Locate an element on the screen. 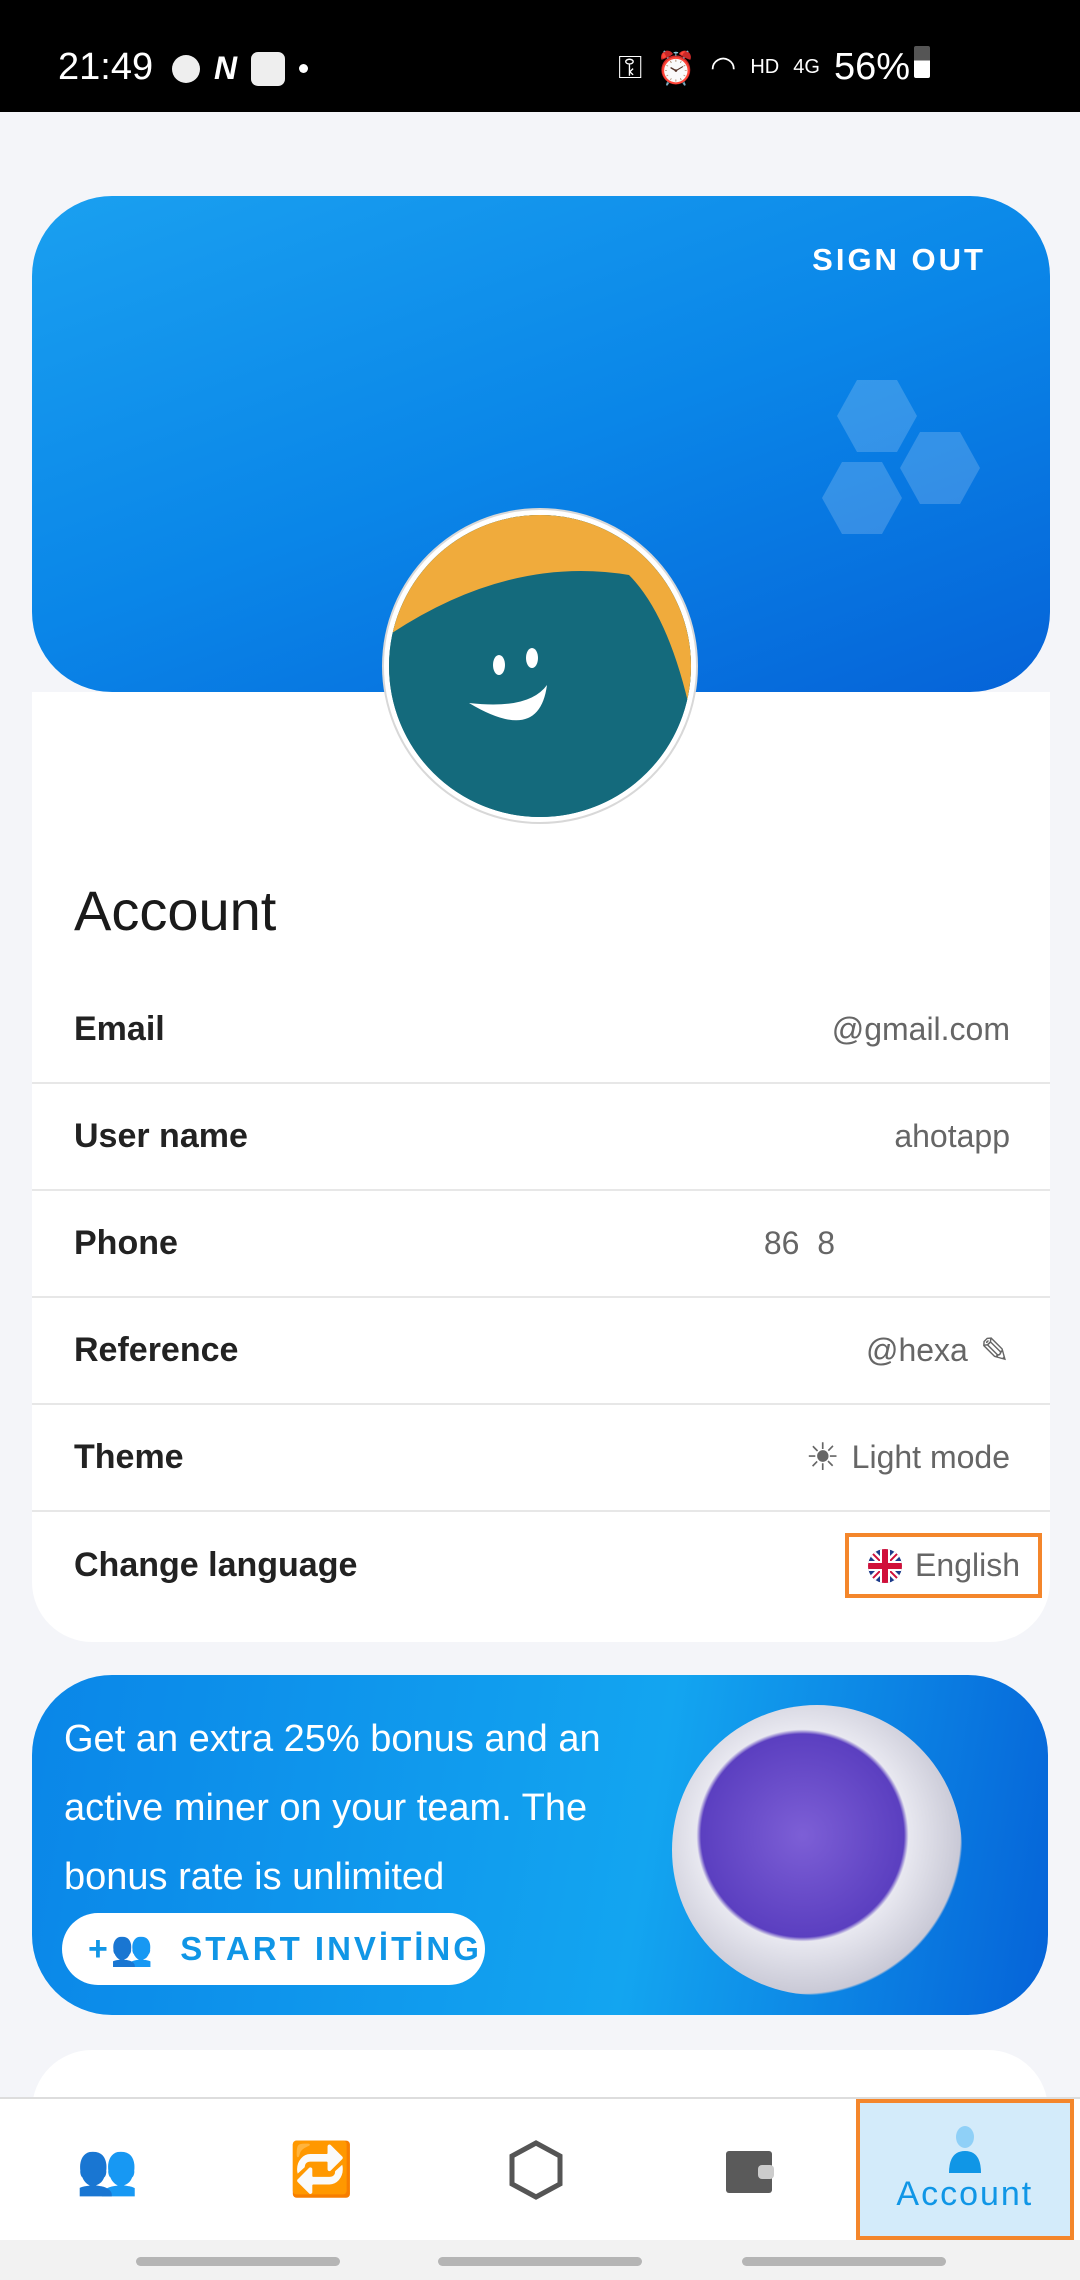 This screenshot has height=2280, width=1080. email-value: @gmail.com is located at coordinates (920, 1029).